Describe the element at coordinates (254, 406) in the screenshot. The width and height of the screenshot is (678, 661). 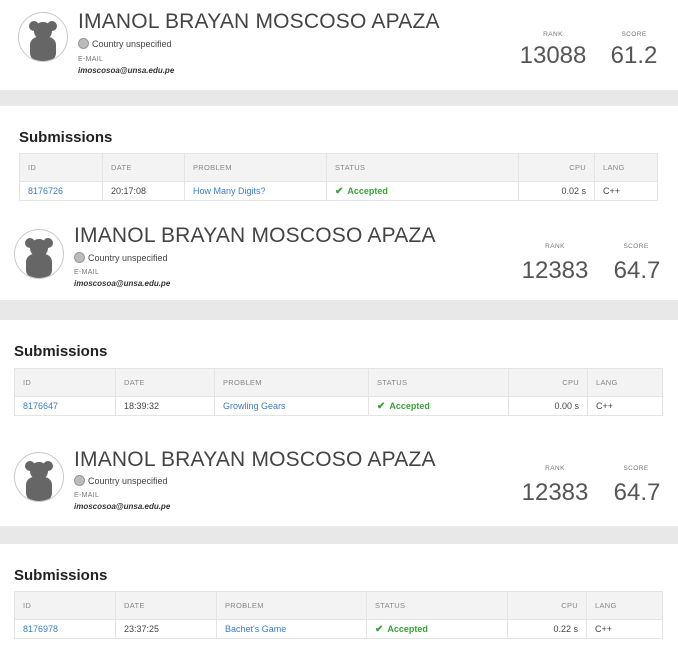
I see `problem-link: Growling Gears` at that location.